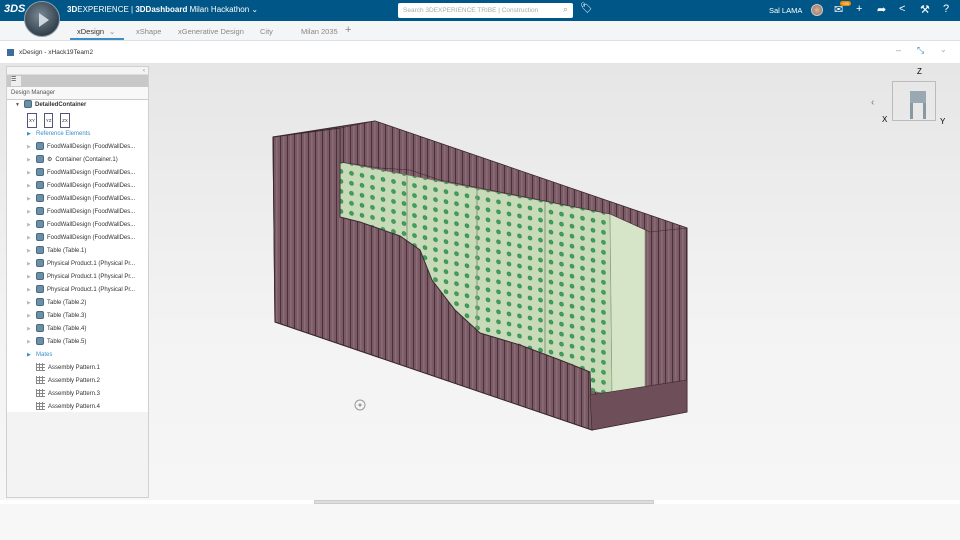 The width and height of the screenshot is (960, 540). I want to click on collapse-panel-icon: ‹, so click(77, 71).